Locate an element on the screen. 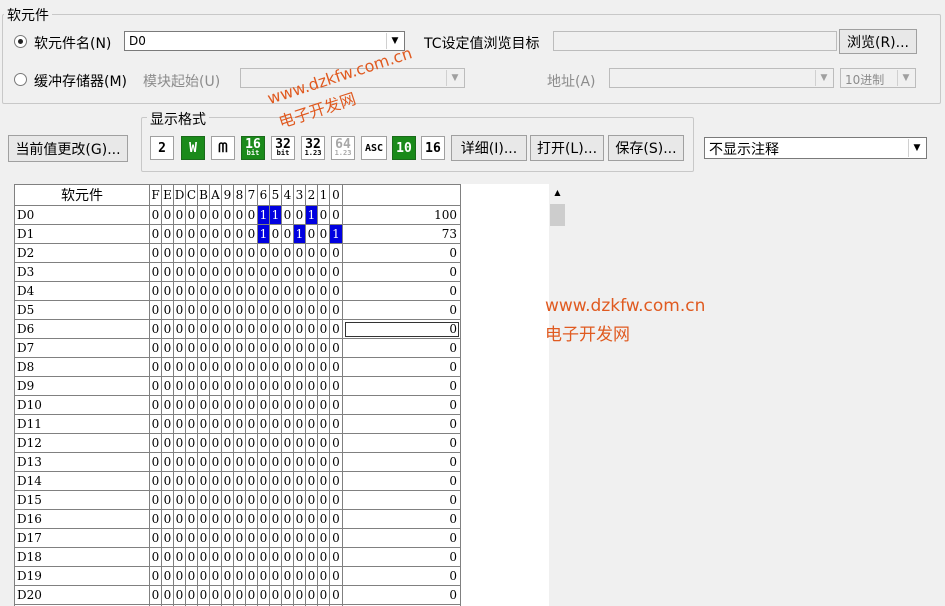 This screenshot has width=945, height=606. device-name-cell: D3 is located at coordinates (82, 272).